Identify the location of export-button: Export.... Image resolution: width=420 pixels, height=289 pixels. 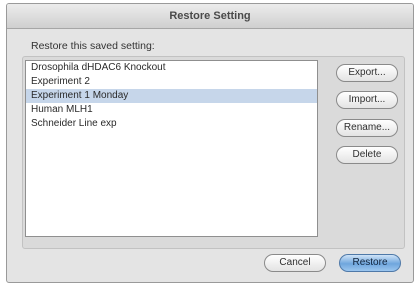
(367, 73).